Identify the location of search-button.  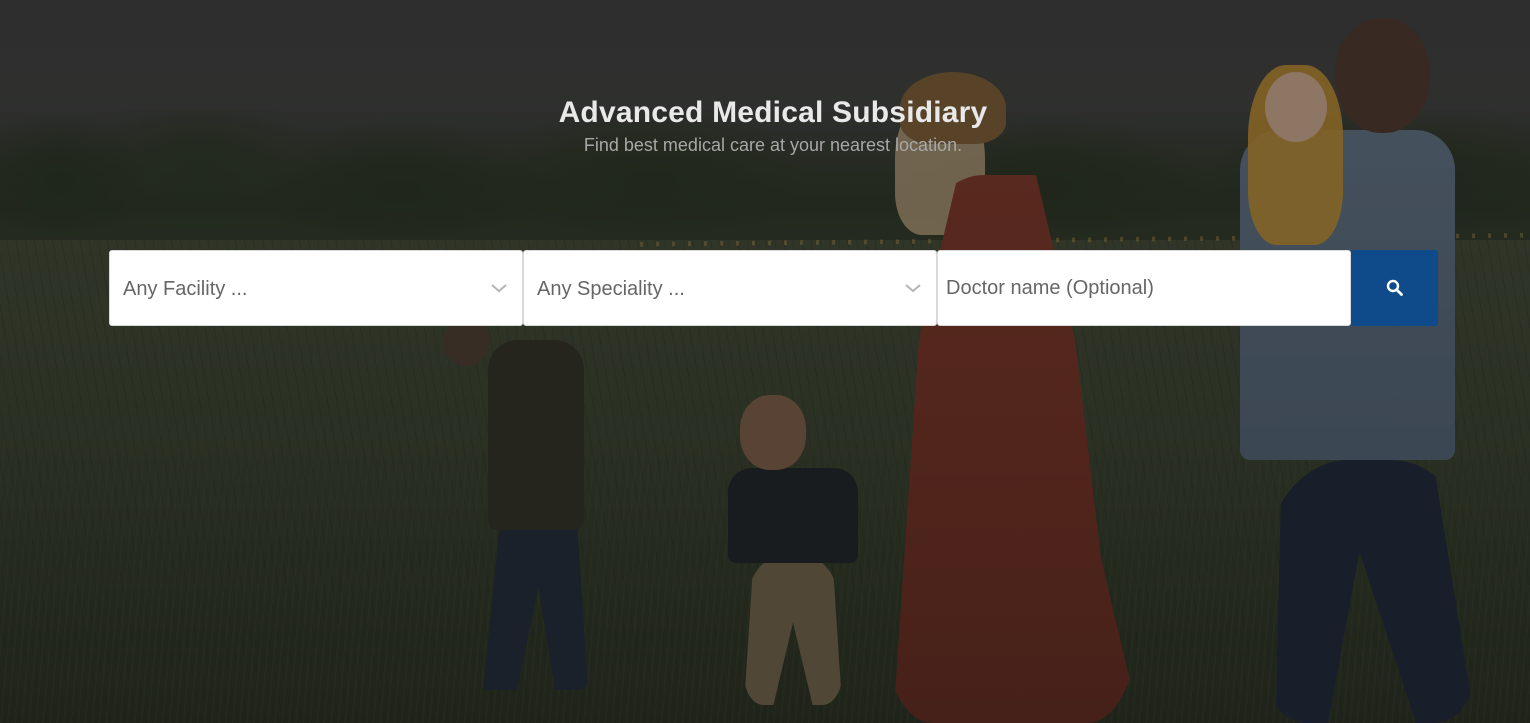
(1394, 288).